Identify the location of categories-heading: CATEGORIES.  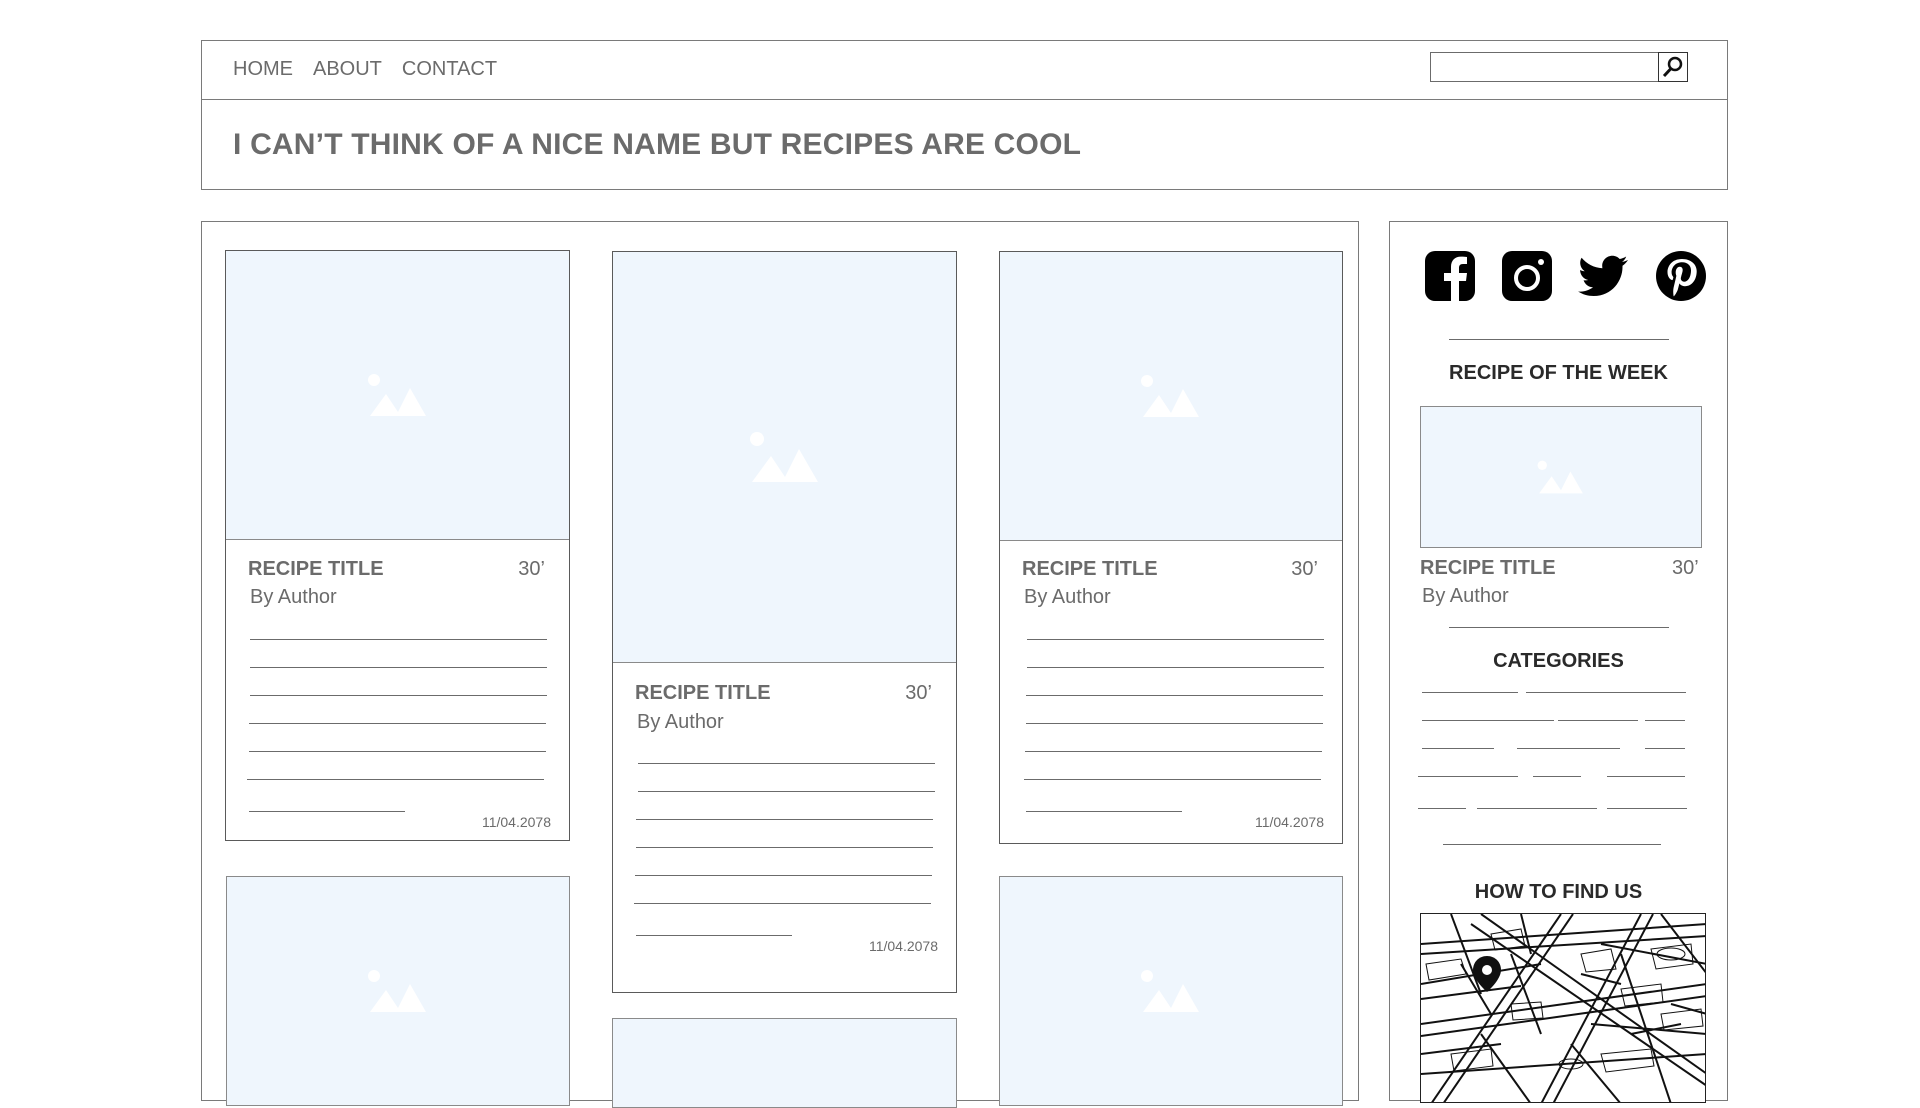
(1558, 661).